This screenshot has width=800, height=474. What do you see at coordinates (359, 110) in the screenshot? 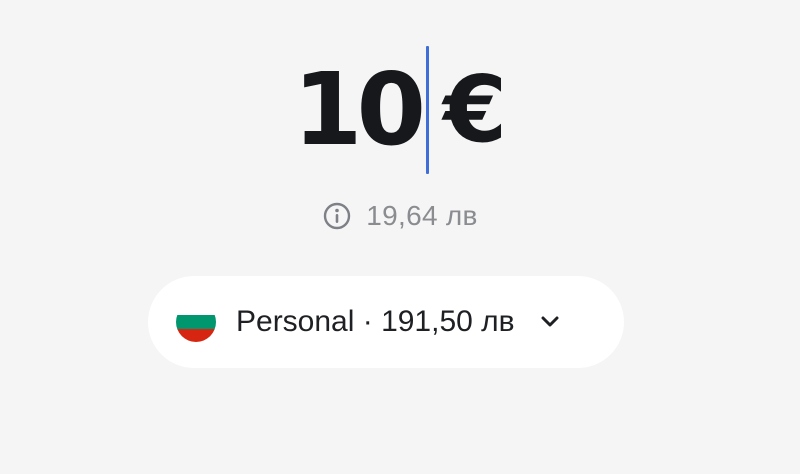
I see `amount-value: 10` at bounding box center [359, 110].